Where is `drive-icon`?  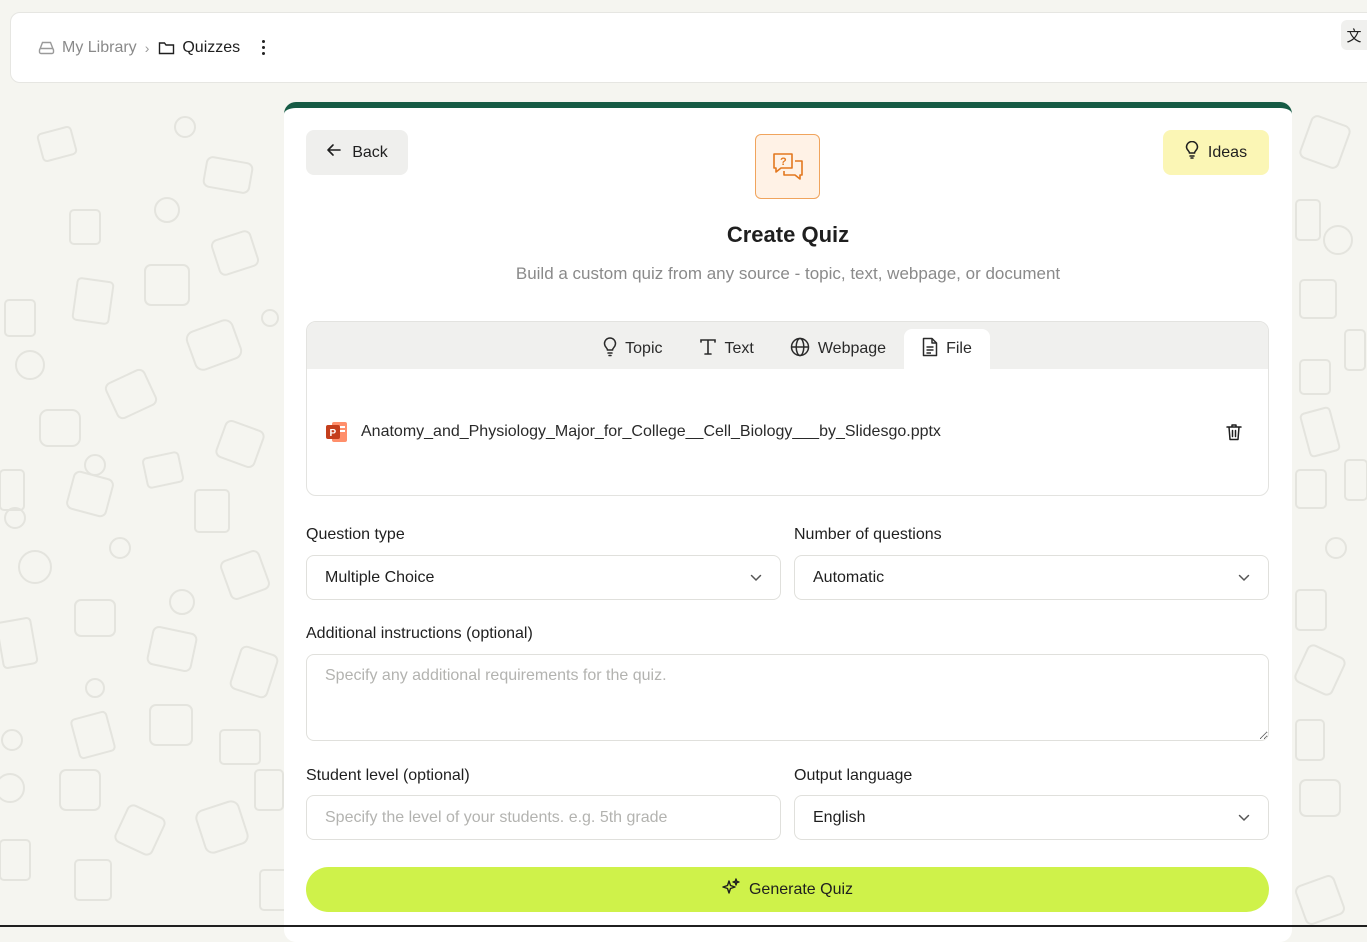
drive-icon is located at coordinates (46, 48).